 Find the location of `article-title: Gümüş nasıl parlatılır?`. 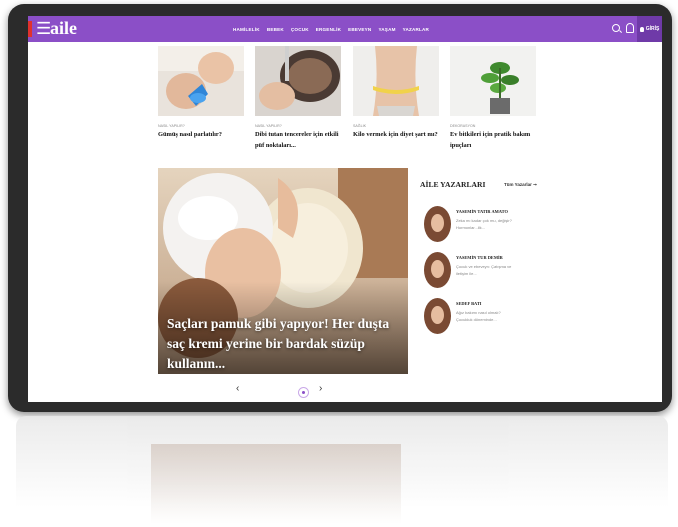

article-title: Gümüş nasıl parlatılır? is located at coordinates (201, 134).